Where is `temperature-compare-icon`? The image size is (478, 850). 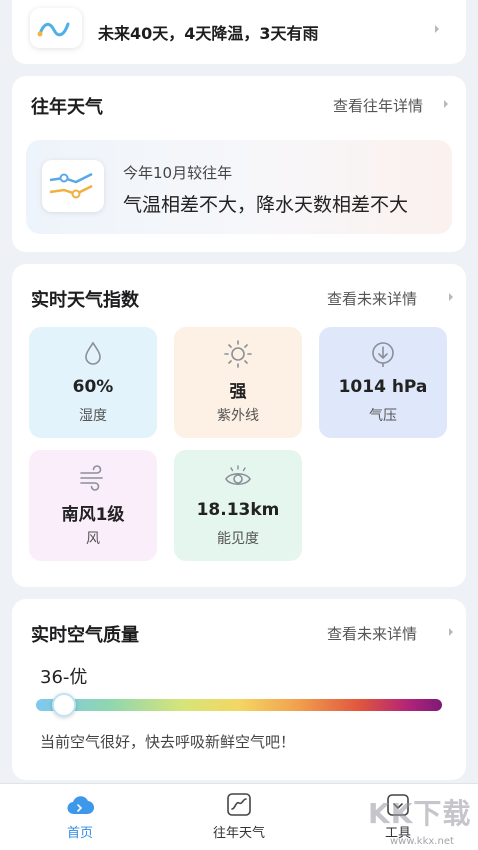
temperature-compare-icon is located at coordinates (73, 186).